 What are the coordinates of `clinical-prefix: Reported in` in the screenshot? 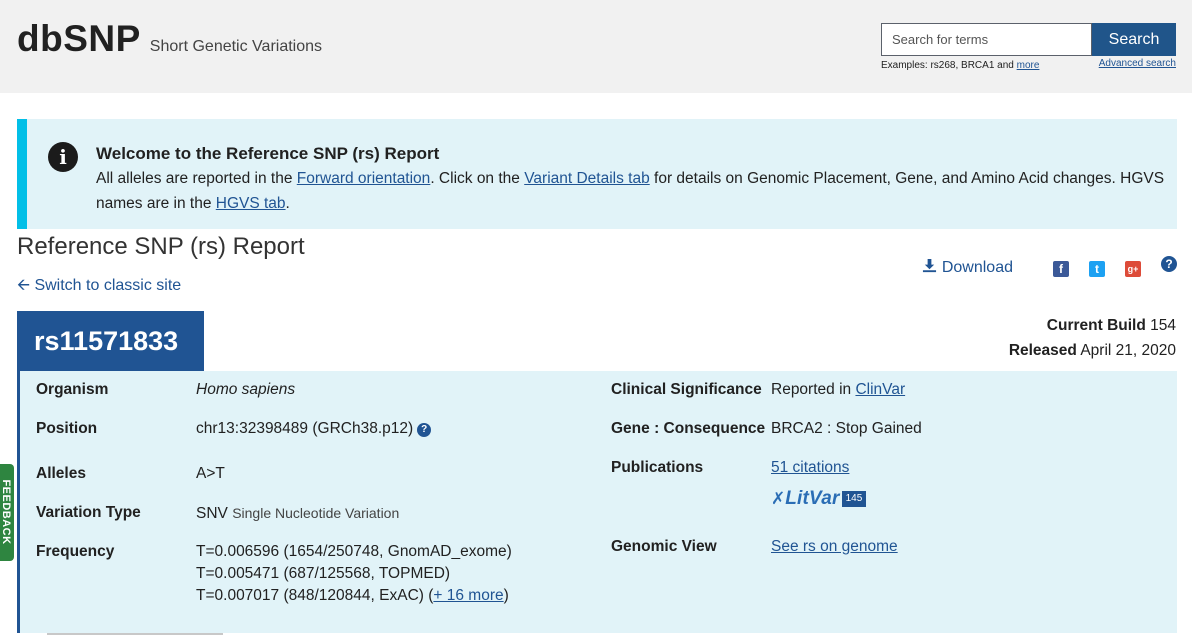 It's located at (813, 389).